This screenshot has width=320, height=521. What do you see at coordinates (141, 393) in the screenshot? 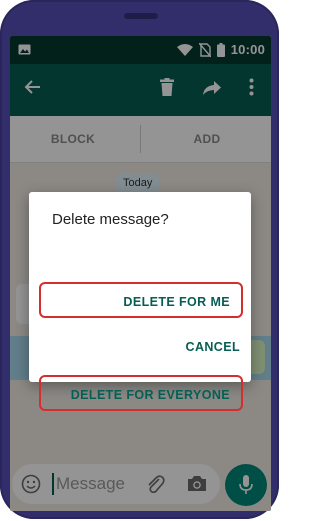
I see `delete-for-everyone-button: DELETE FOR EVERYONE` at bounding box center [141, 393].